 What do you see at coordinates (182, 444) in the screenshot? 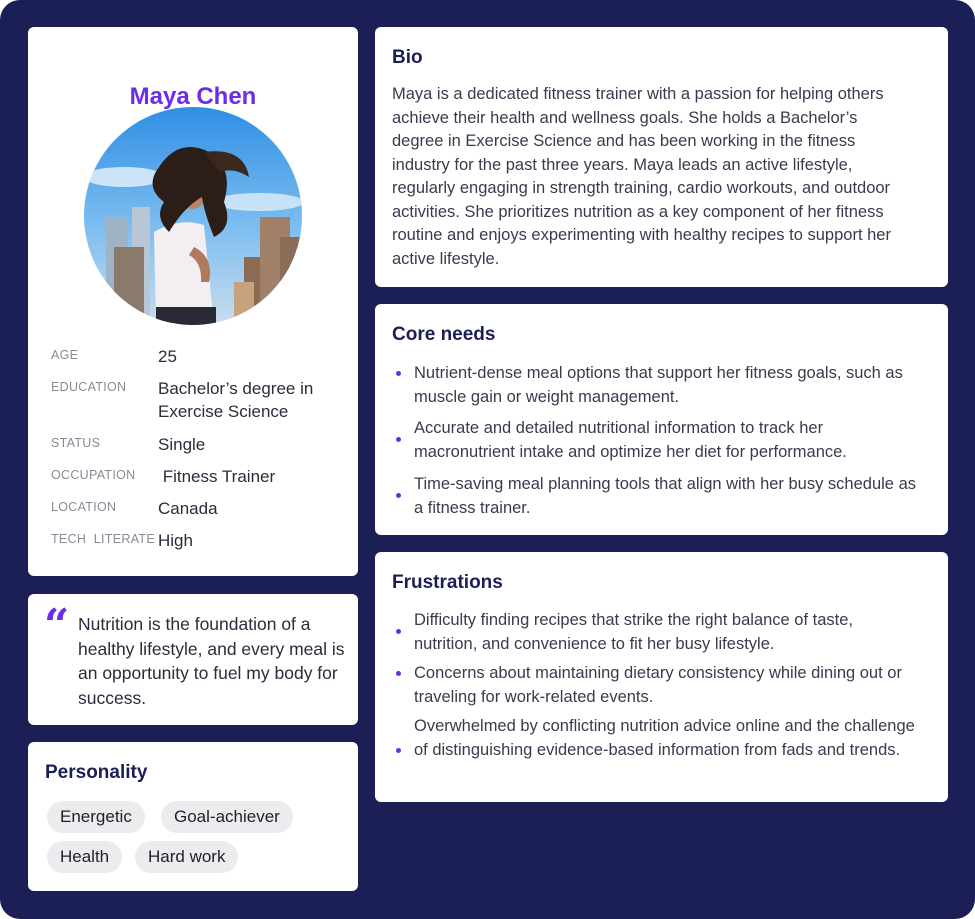
I see `attribute-value: Single` at bounding box center [182, 444].